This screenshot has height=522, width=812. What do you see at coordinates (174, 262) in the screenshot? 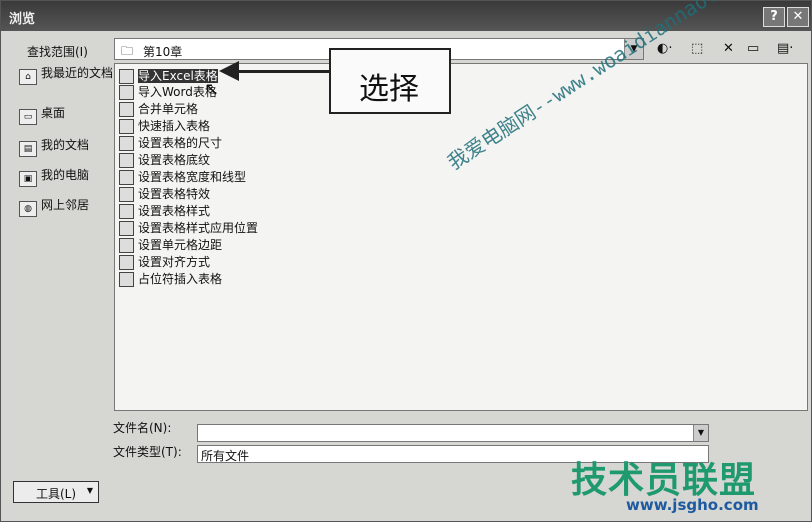
I see `file-label: 设置对齐方式` at bounding box center [174, 262].